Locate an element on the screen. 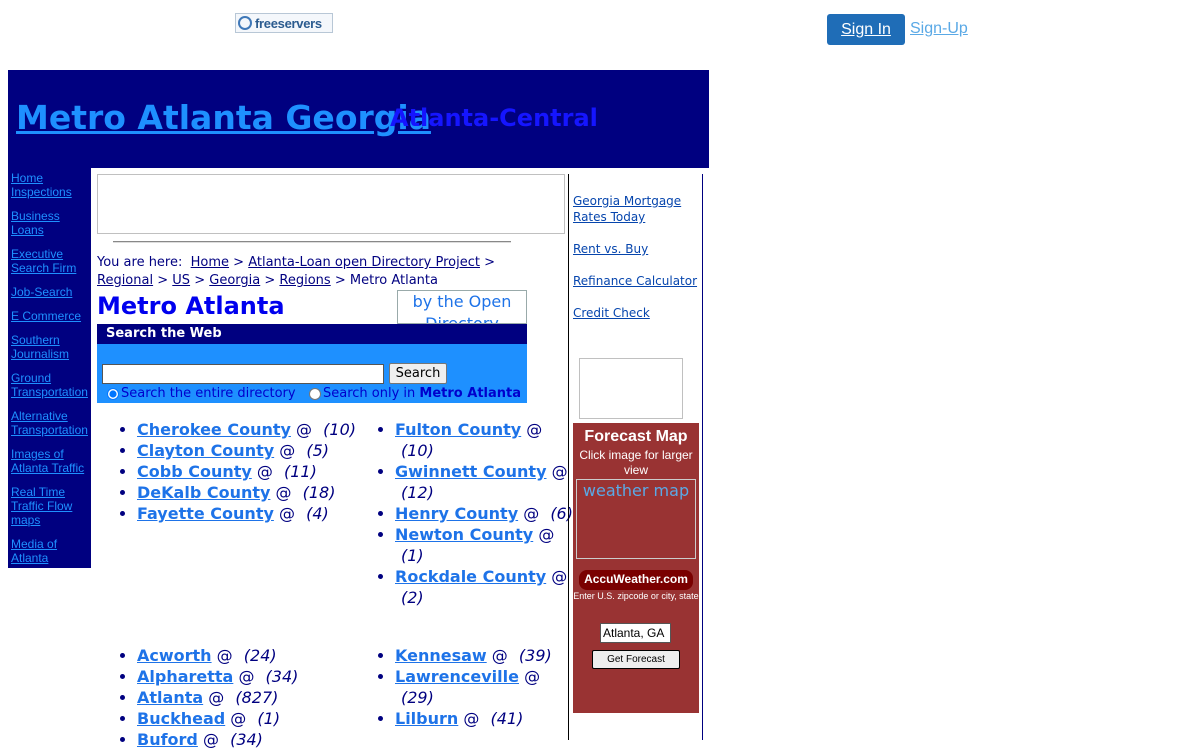 The height and width of the screenshot is (750, 1200). item-count: (29) is located at coordinates (417, 697).